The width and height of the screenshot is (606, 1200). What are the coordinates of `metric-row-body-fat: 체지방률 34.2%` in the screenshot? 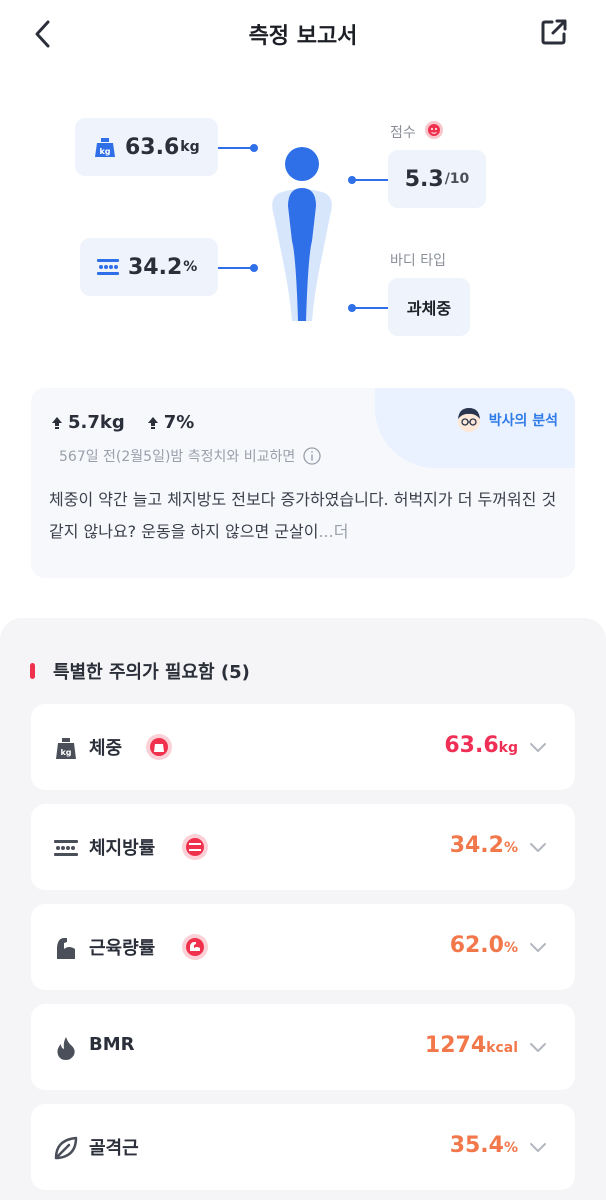 It's located at (303, 847).